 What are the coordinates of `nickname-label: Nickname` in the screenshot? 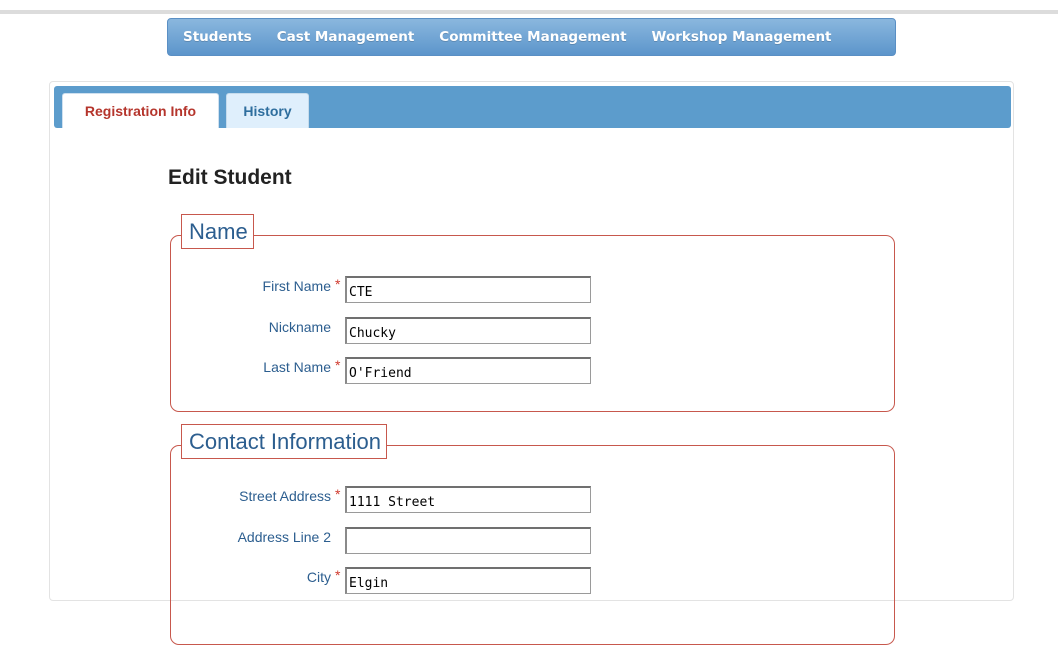 It's located at (299, 327).